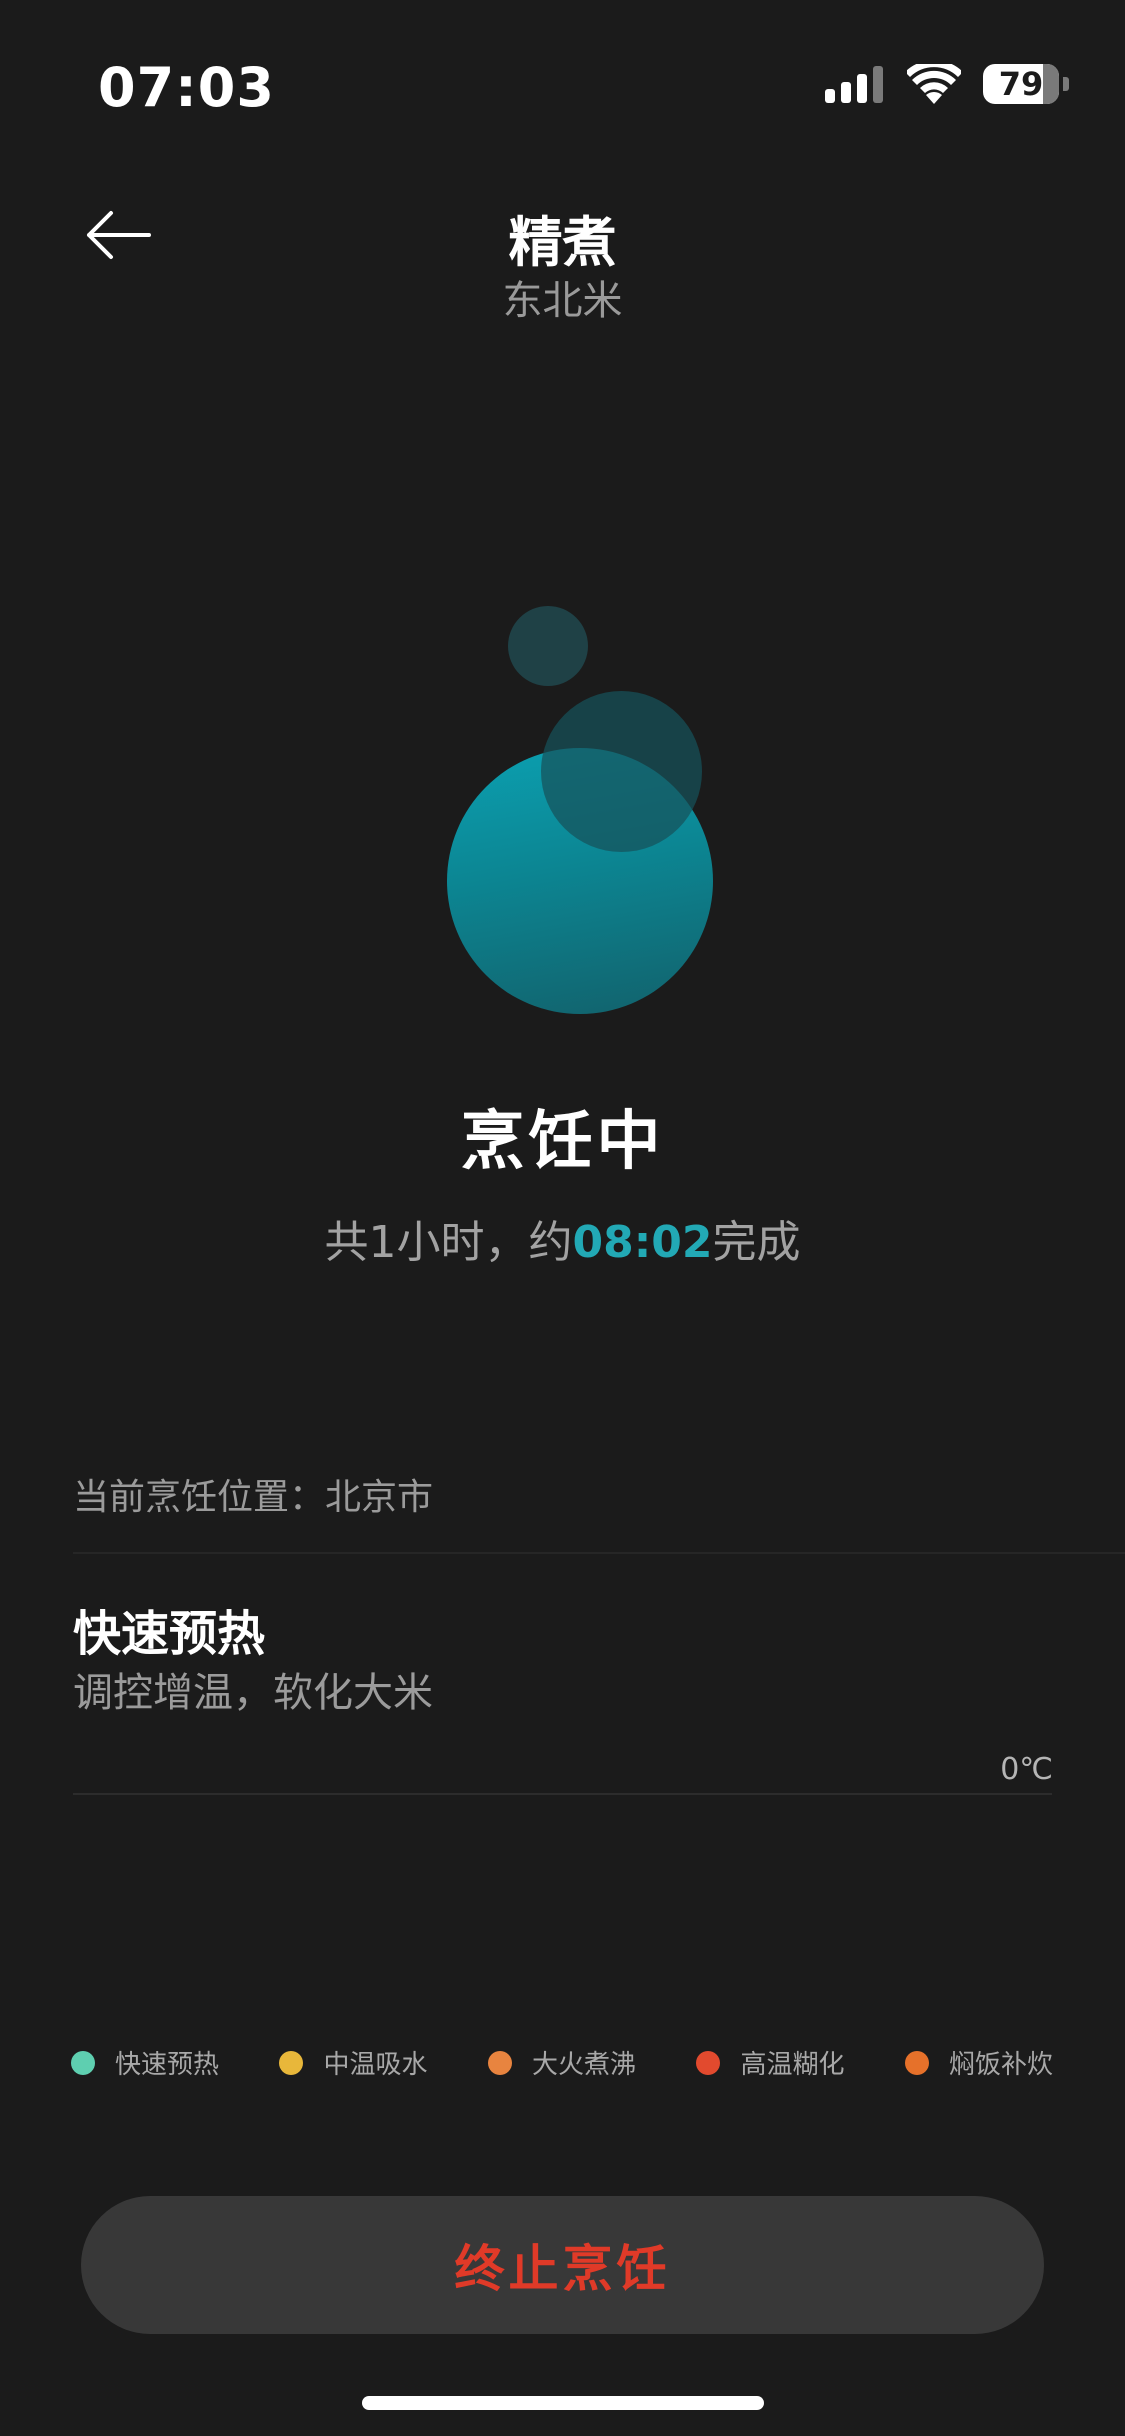  I want to click on battery-level: 79, so click(1021, 84).